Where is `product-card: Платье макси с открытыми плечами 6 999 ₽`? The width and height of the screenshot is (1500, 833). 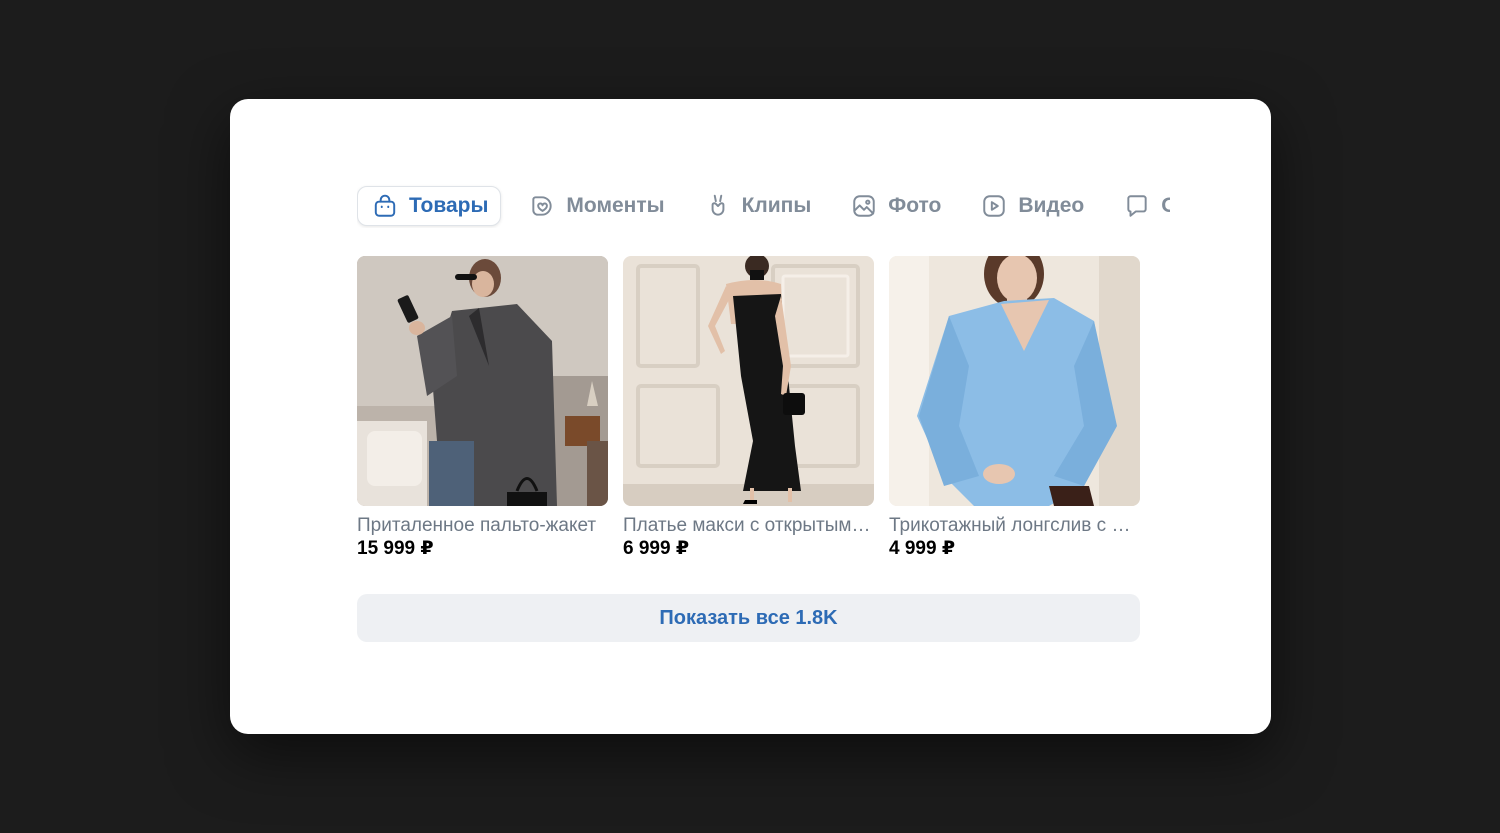
product-card: Платье макси с открытыми плечами 6 999 ₽ is located at coordinates (748, 408).